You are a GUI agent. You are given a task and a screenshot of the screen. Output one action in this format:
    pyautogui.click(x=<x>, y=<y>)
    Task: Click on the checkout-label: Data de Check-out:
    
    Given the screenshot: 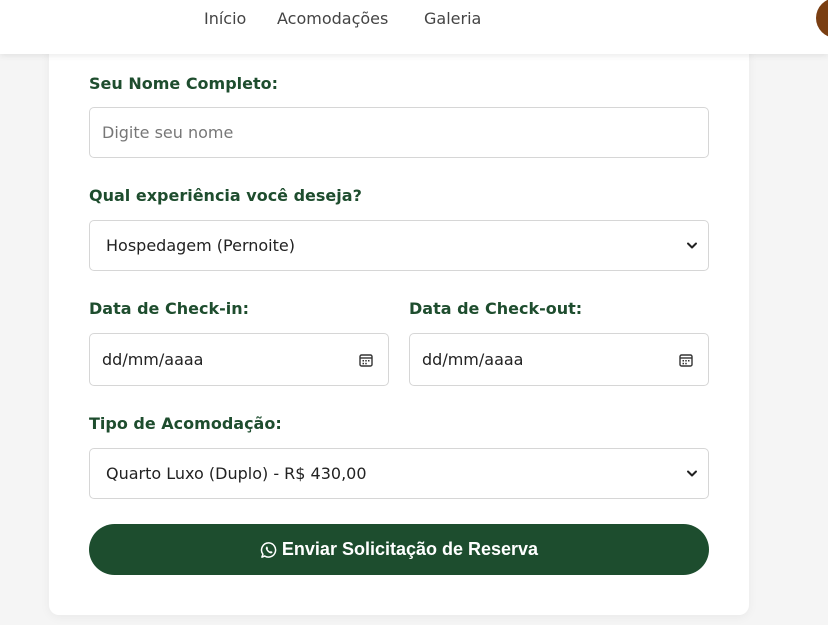 What is the action you would take?
    pyautogui.click(x=496, y=308)
    